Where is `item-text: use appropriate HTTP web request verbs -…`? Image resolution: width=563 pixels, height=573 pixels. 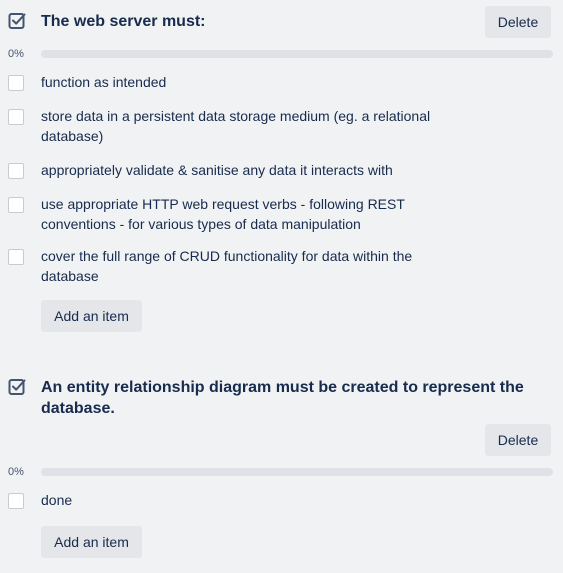
item-text: use appropriate HTTP web request verbs -… is located at coordinates (251, 214).